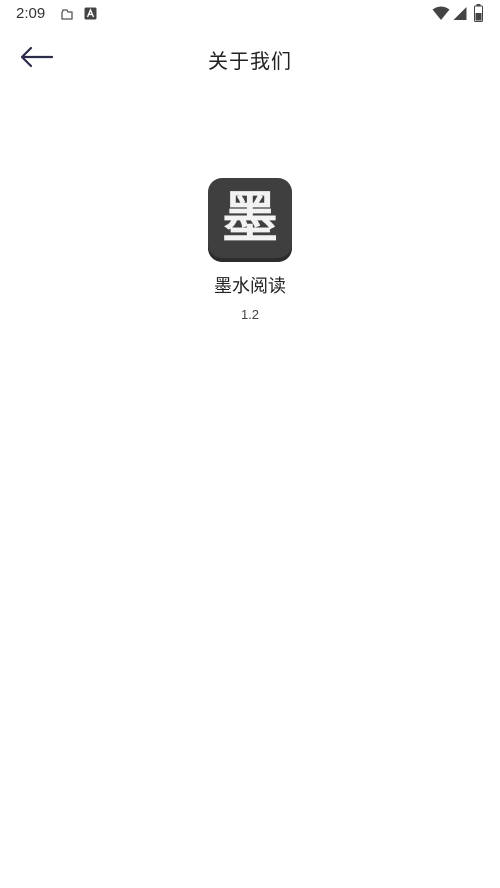 Image resolution: width=500 pixels, height=888 pixels. I want to click on top-app-bar: 关于我们, so click(250, 58).